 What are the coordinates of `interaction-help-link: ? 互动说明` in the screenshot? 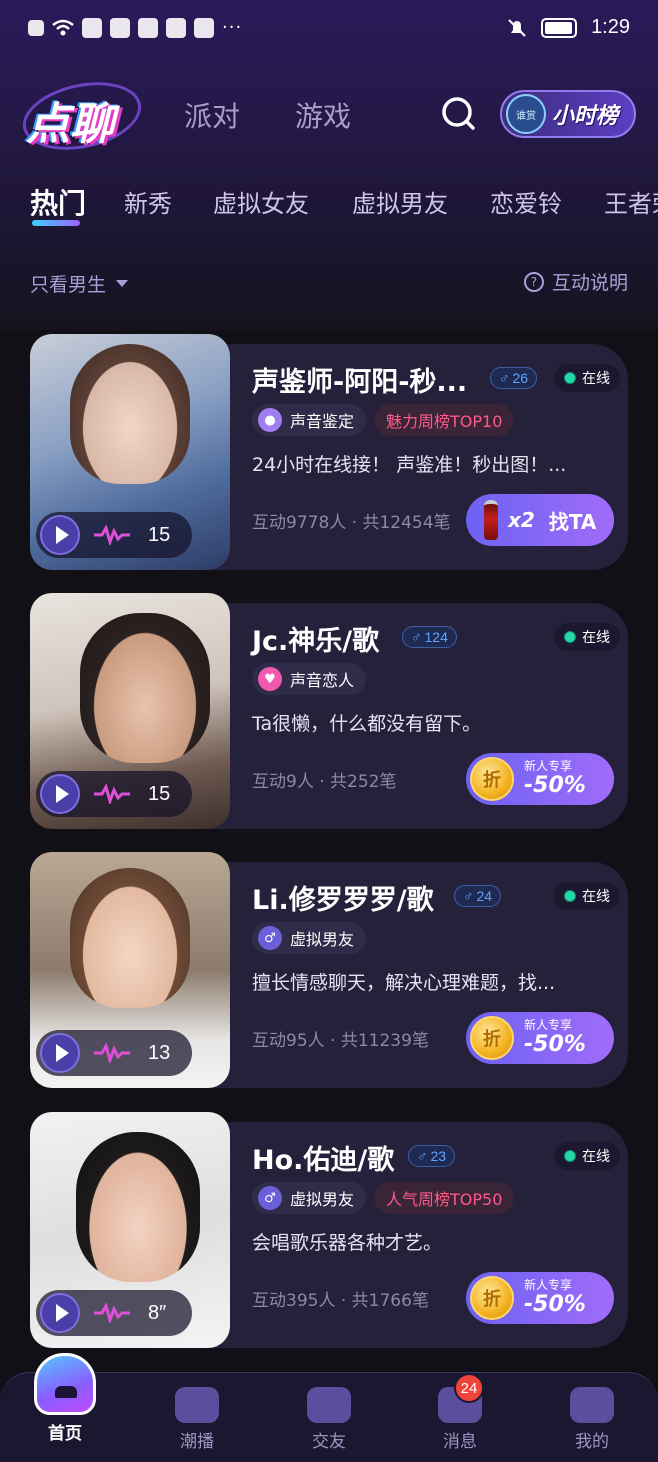 It's located at (575, 281).